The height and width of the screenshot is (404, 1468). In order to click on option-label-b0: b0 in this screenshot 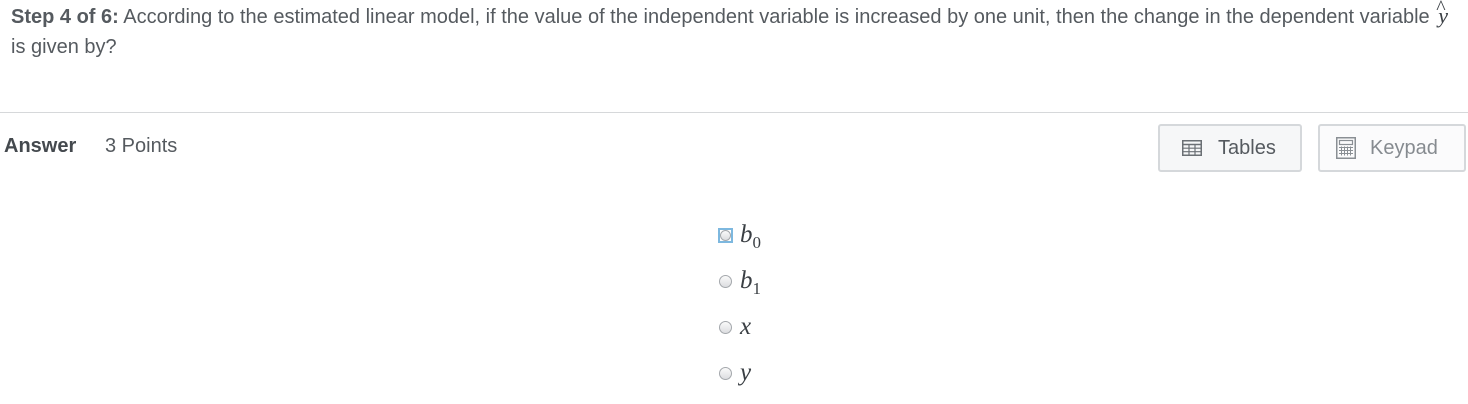, I will do `click(751, 236)`.